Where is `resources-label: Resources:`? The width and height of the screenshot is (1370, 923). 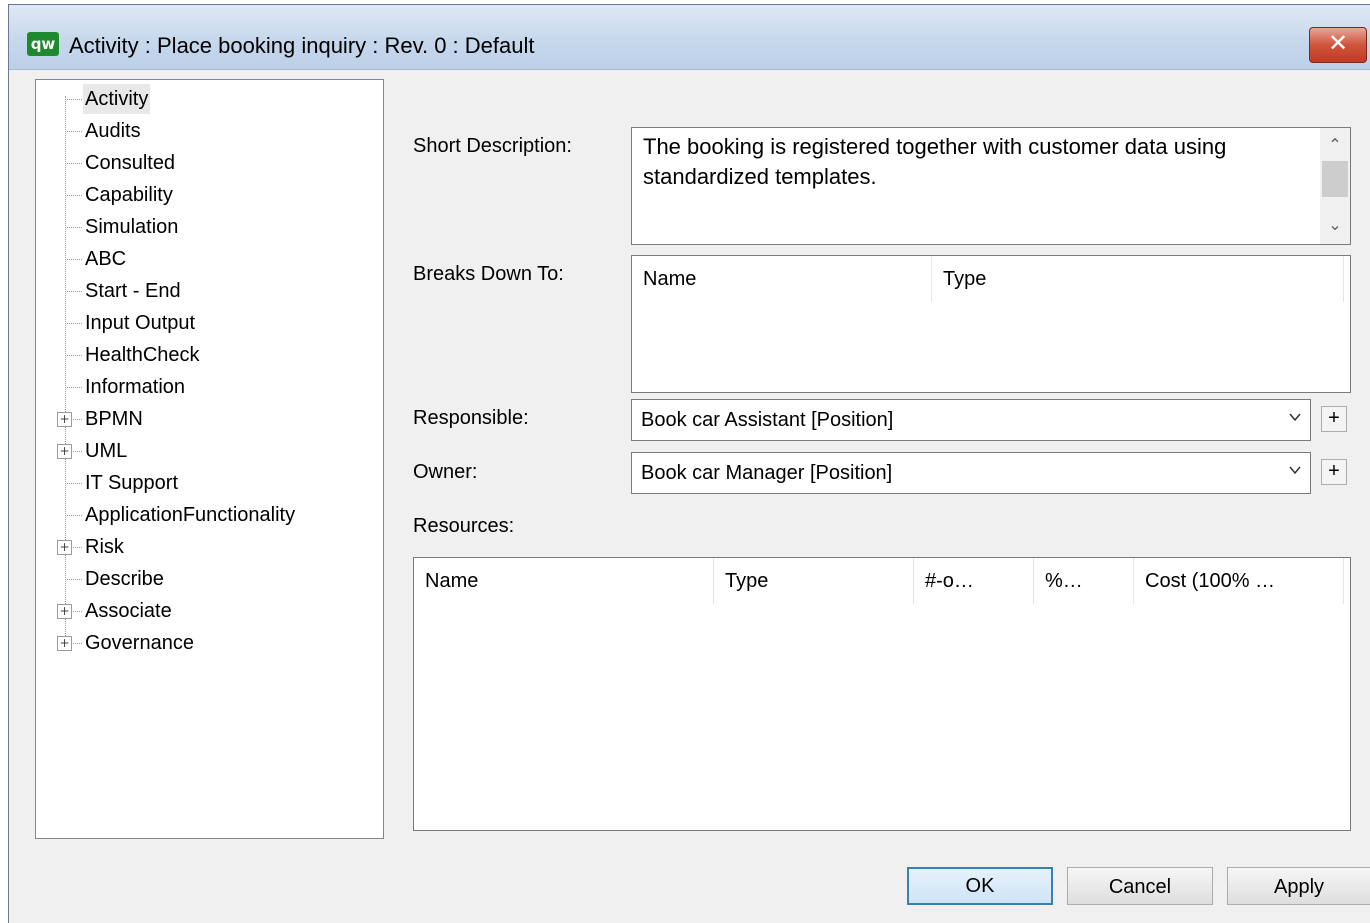 resources-label: Resources: is located at coordinates (464, 526).